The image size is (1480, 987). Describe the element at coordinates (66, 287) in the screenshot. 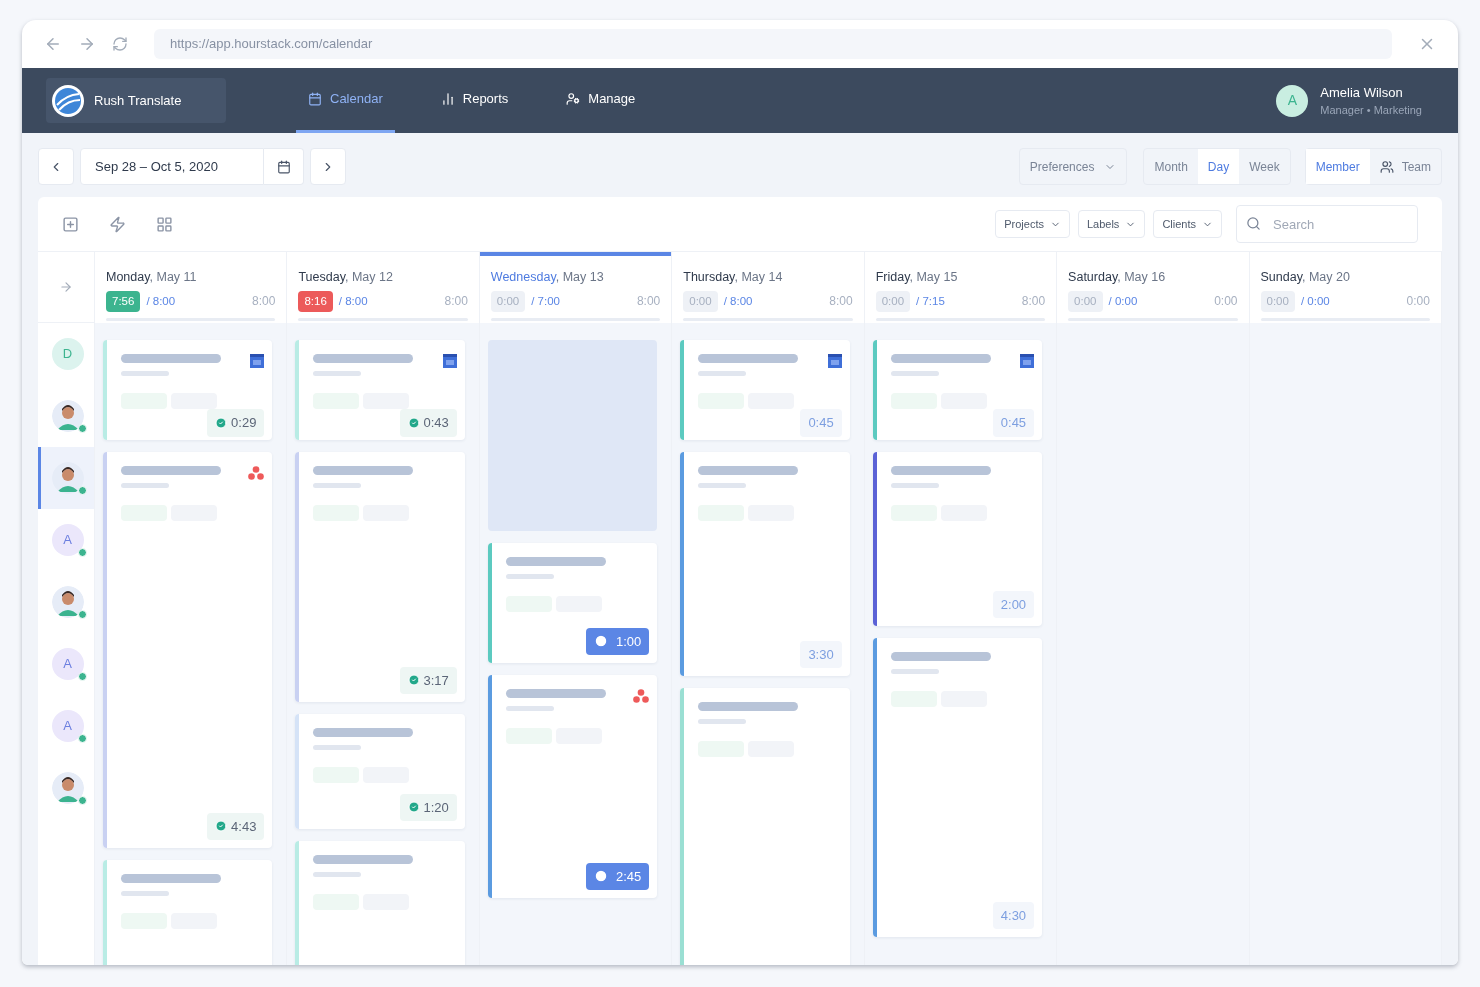

I see `arrow-icon` at that location.